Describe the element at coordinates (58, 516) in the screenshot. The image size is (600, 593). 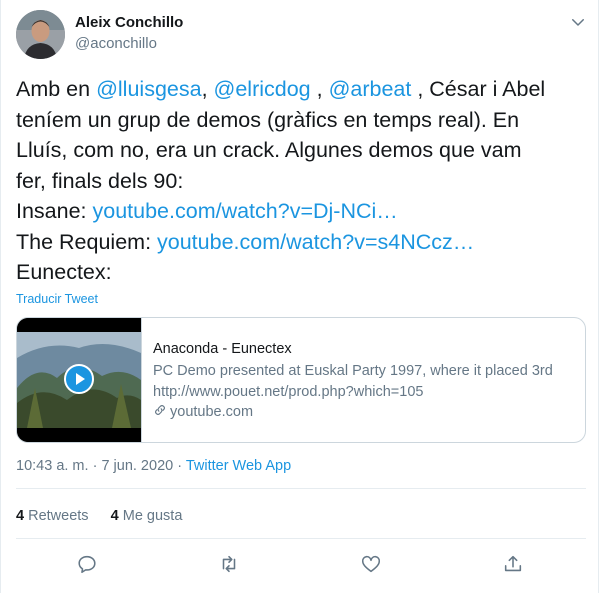
I see `retweets-label: Retweets` at that location.